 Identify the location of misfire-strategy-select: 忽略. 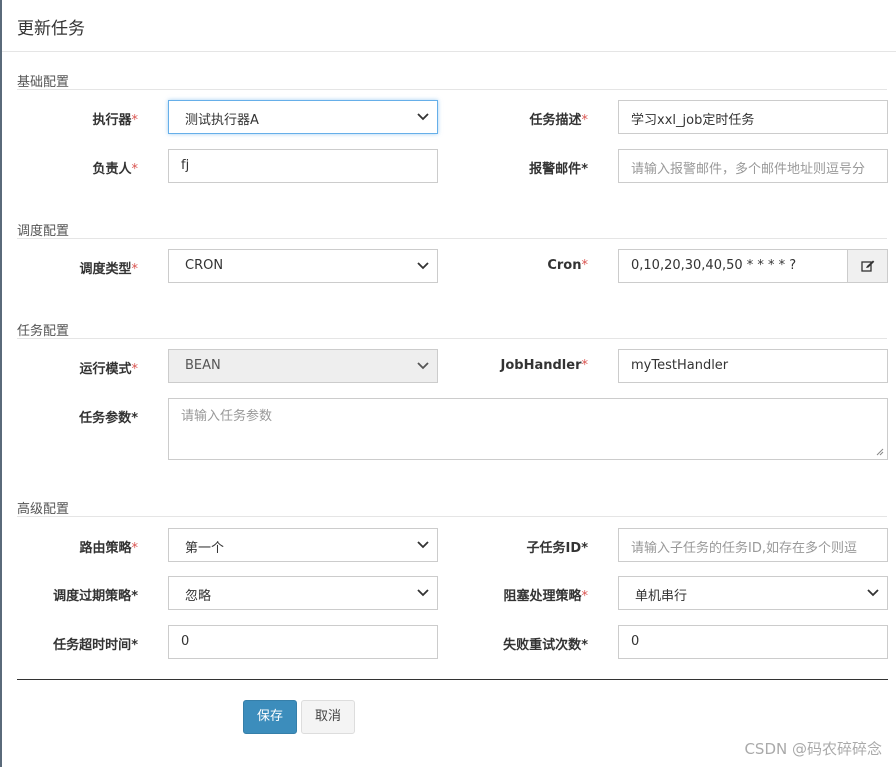
(303, 593).